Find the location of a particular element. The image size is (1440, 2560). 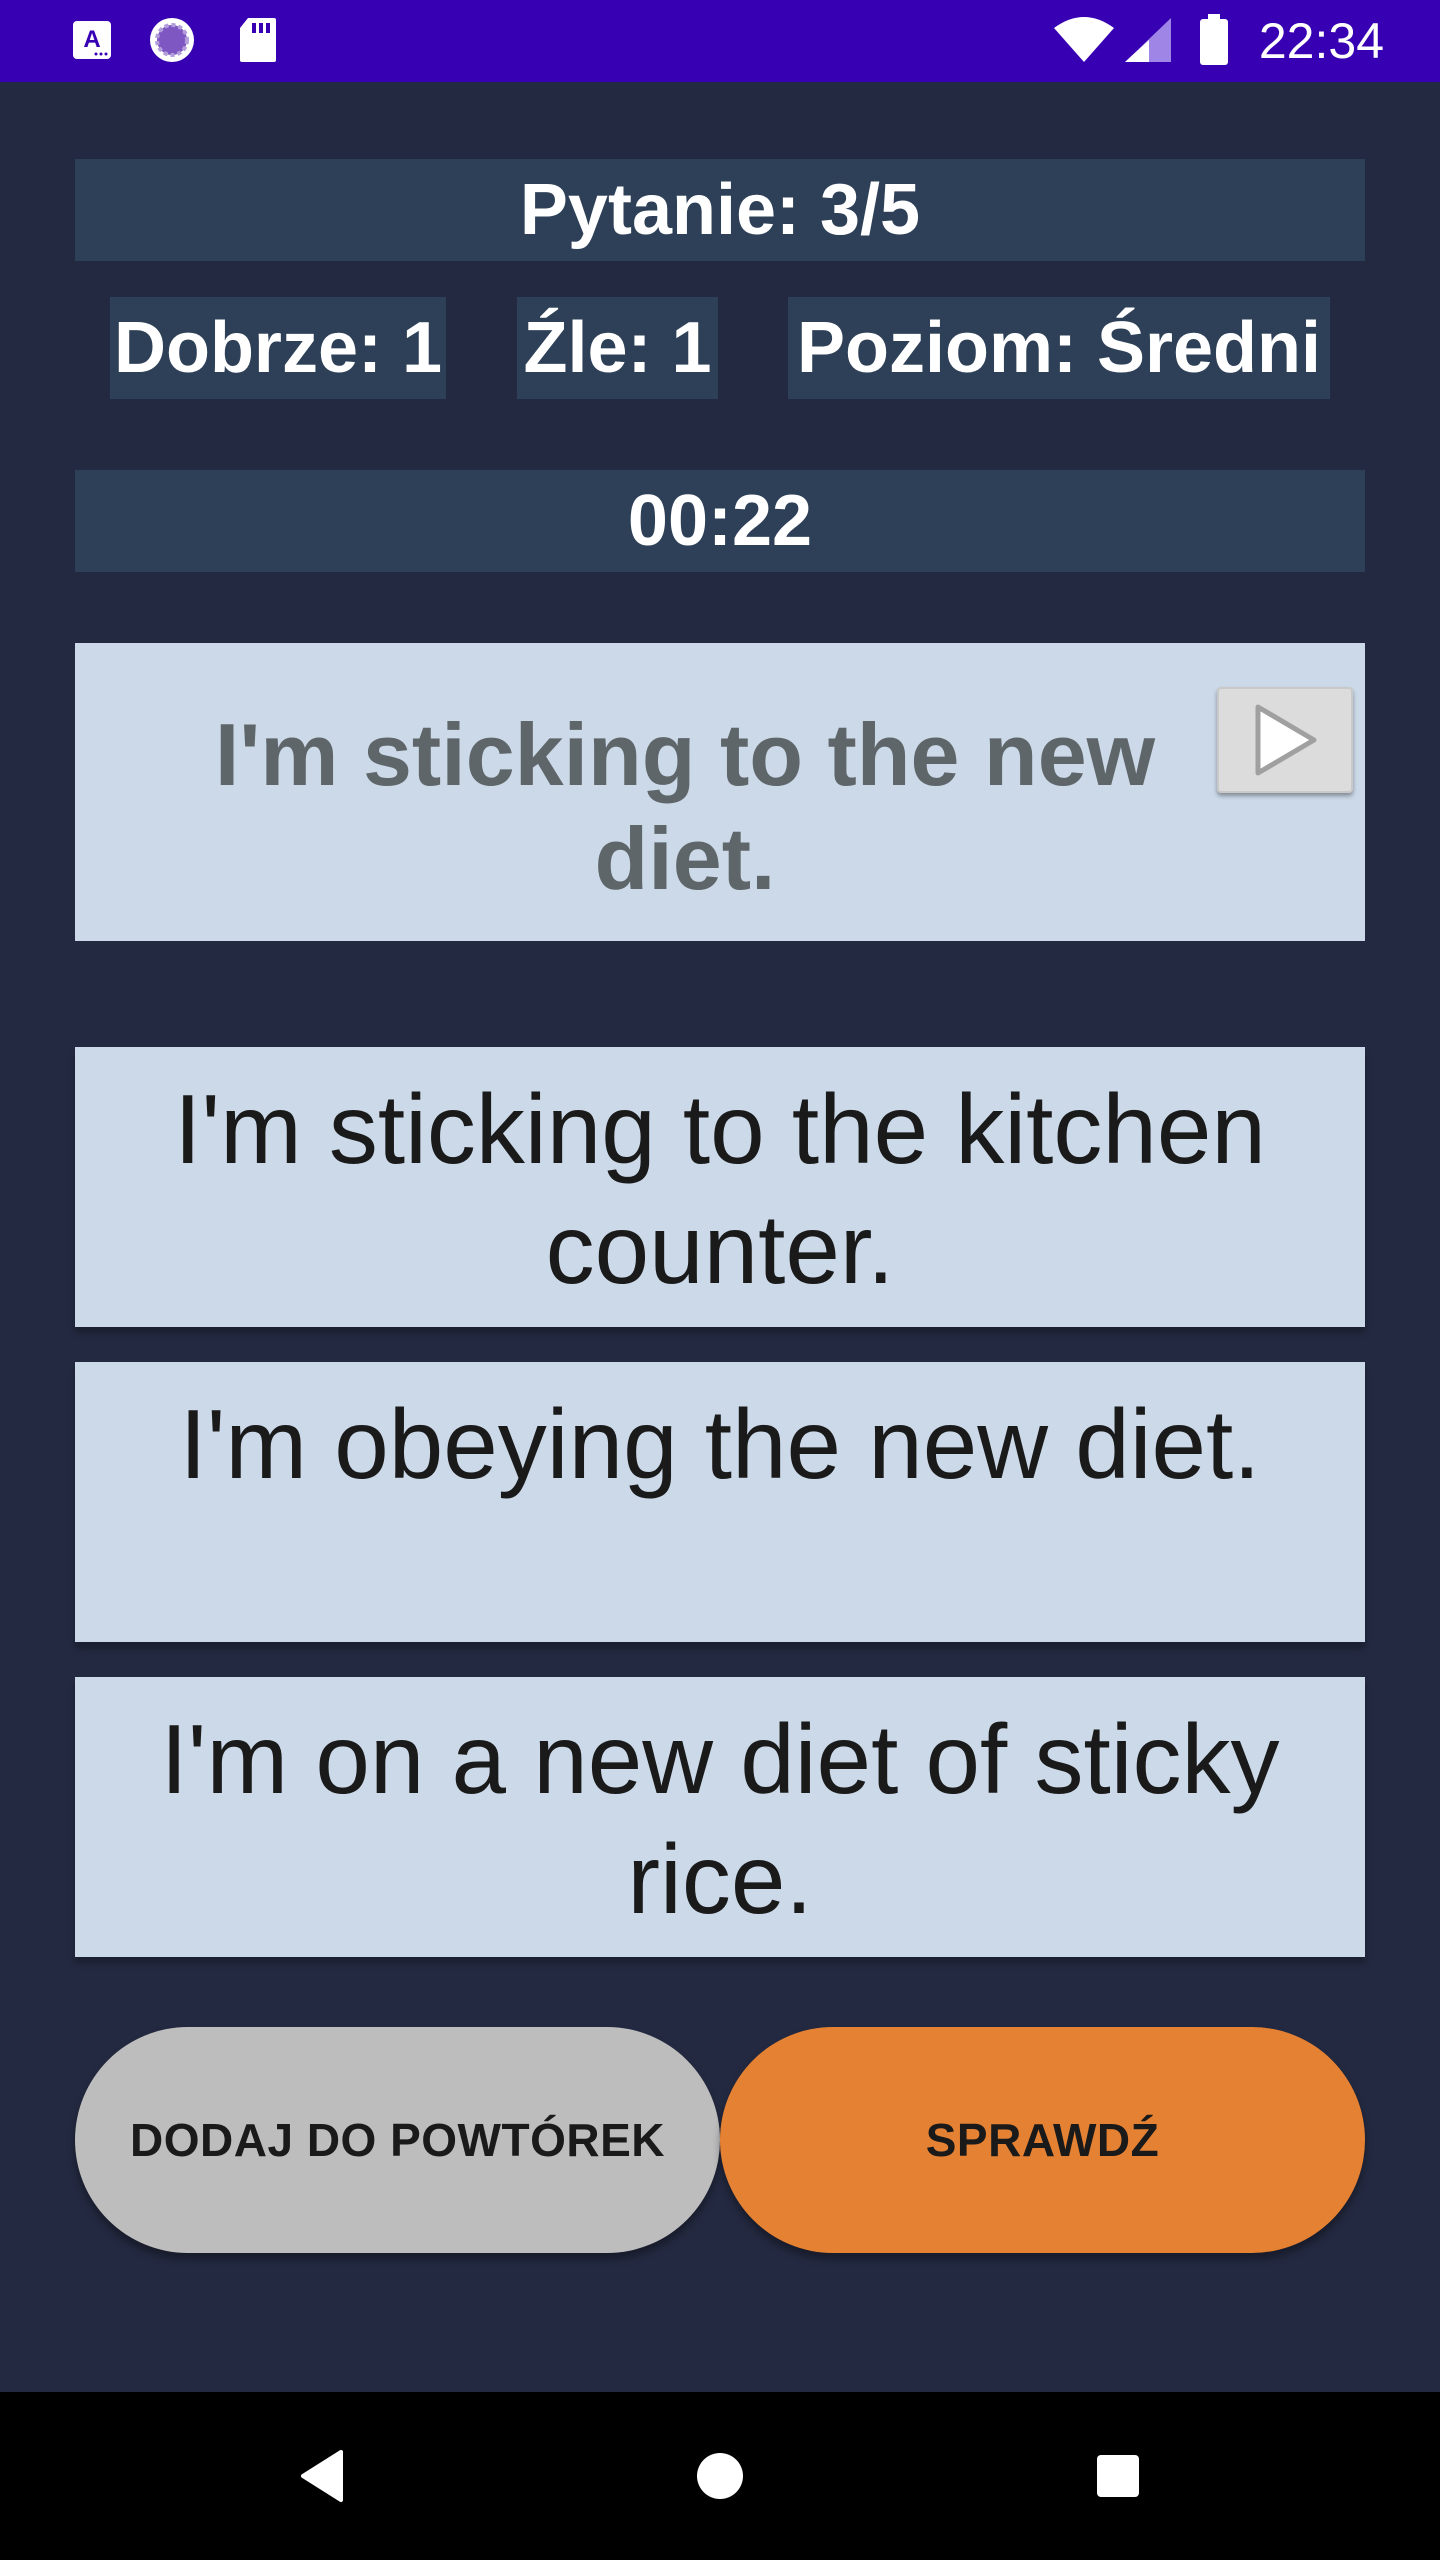

home-icon is located at coordinates (720, 2476).